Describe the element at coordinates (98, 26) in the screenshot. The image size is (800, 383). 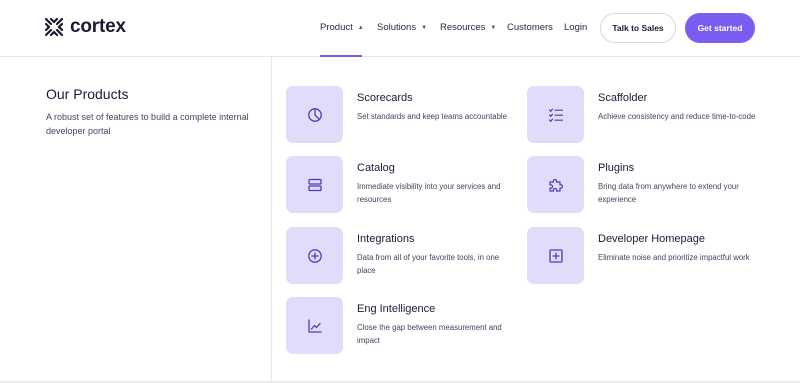
I see `brand-name: cortex` at that location.